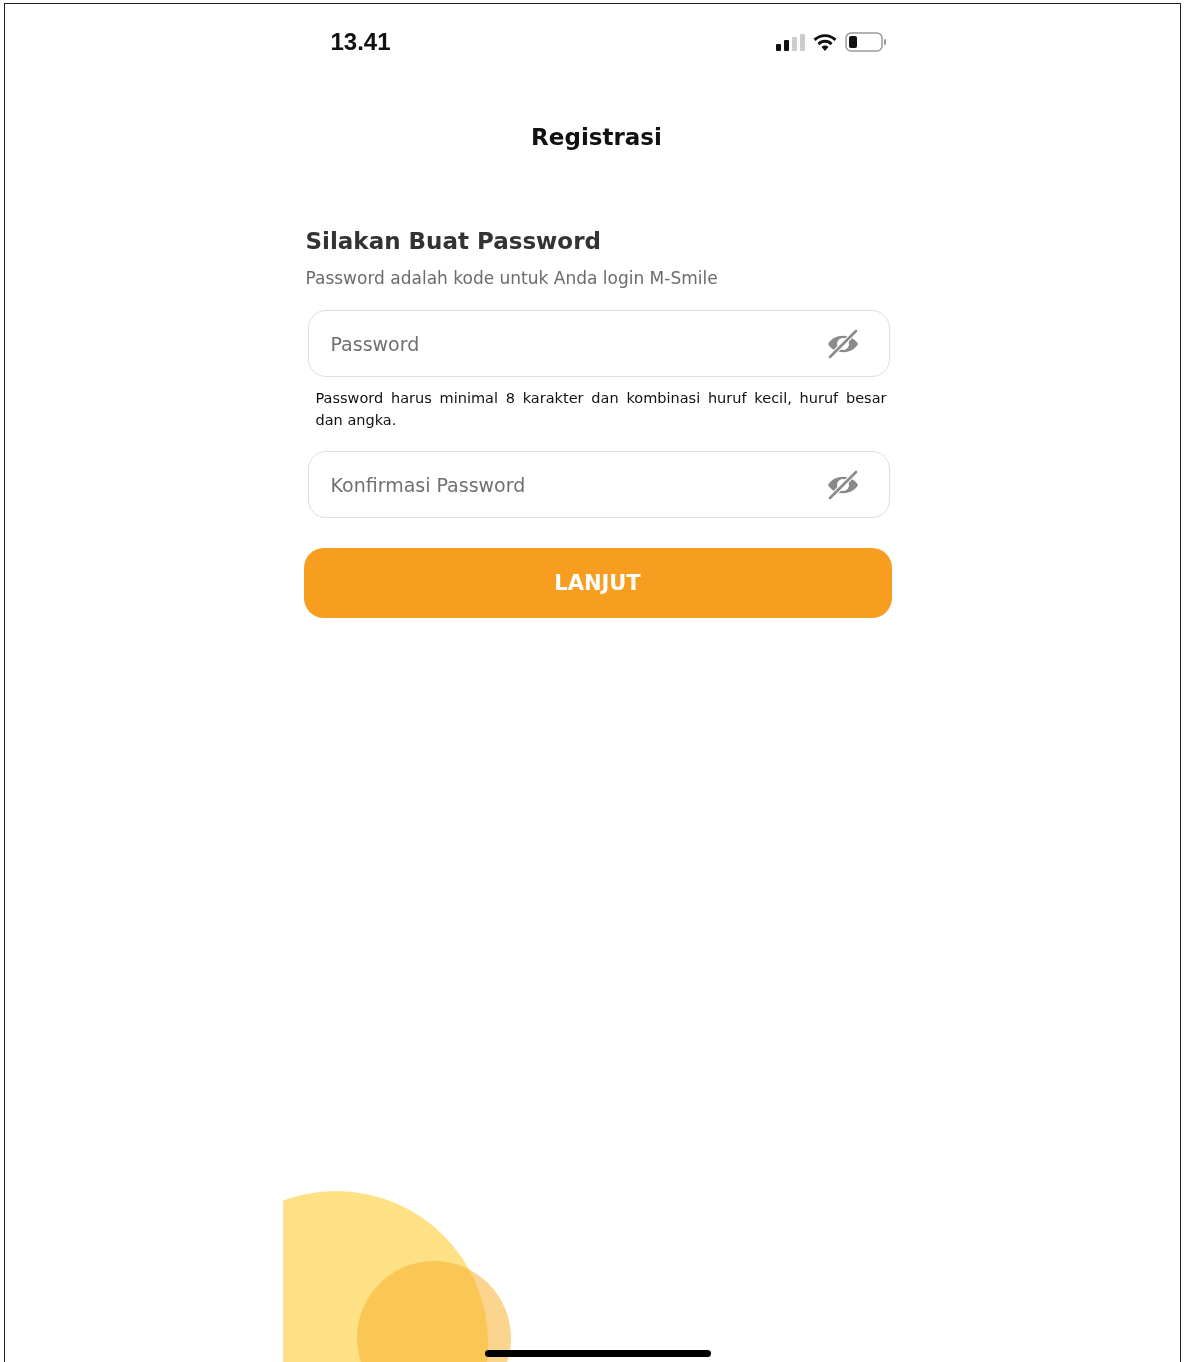 This screenshot has height=1362, width=1184. Describe the element at coordinates (512, 278) in the screenshot. I see `subtitle-text: Password adalah kode untuk Anda login M-Smile` at that location.